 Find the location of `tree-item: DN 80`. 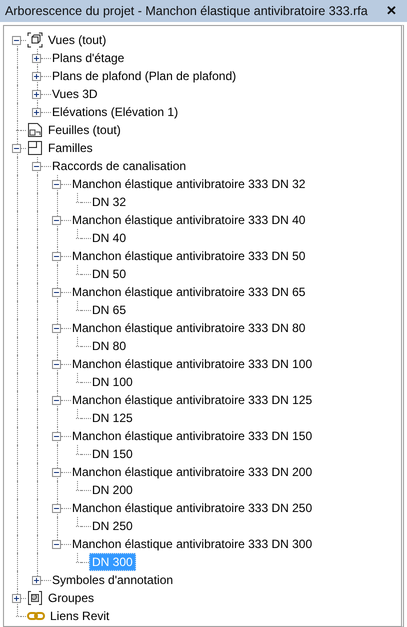

tree-item: DN 80 is located at coordinates (109, 346).